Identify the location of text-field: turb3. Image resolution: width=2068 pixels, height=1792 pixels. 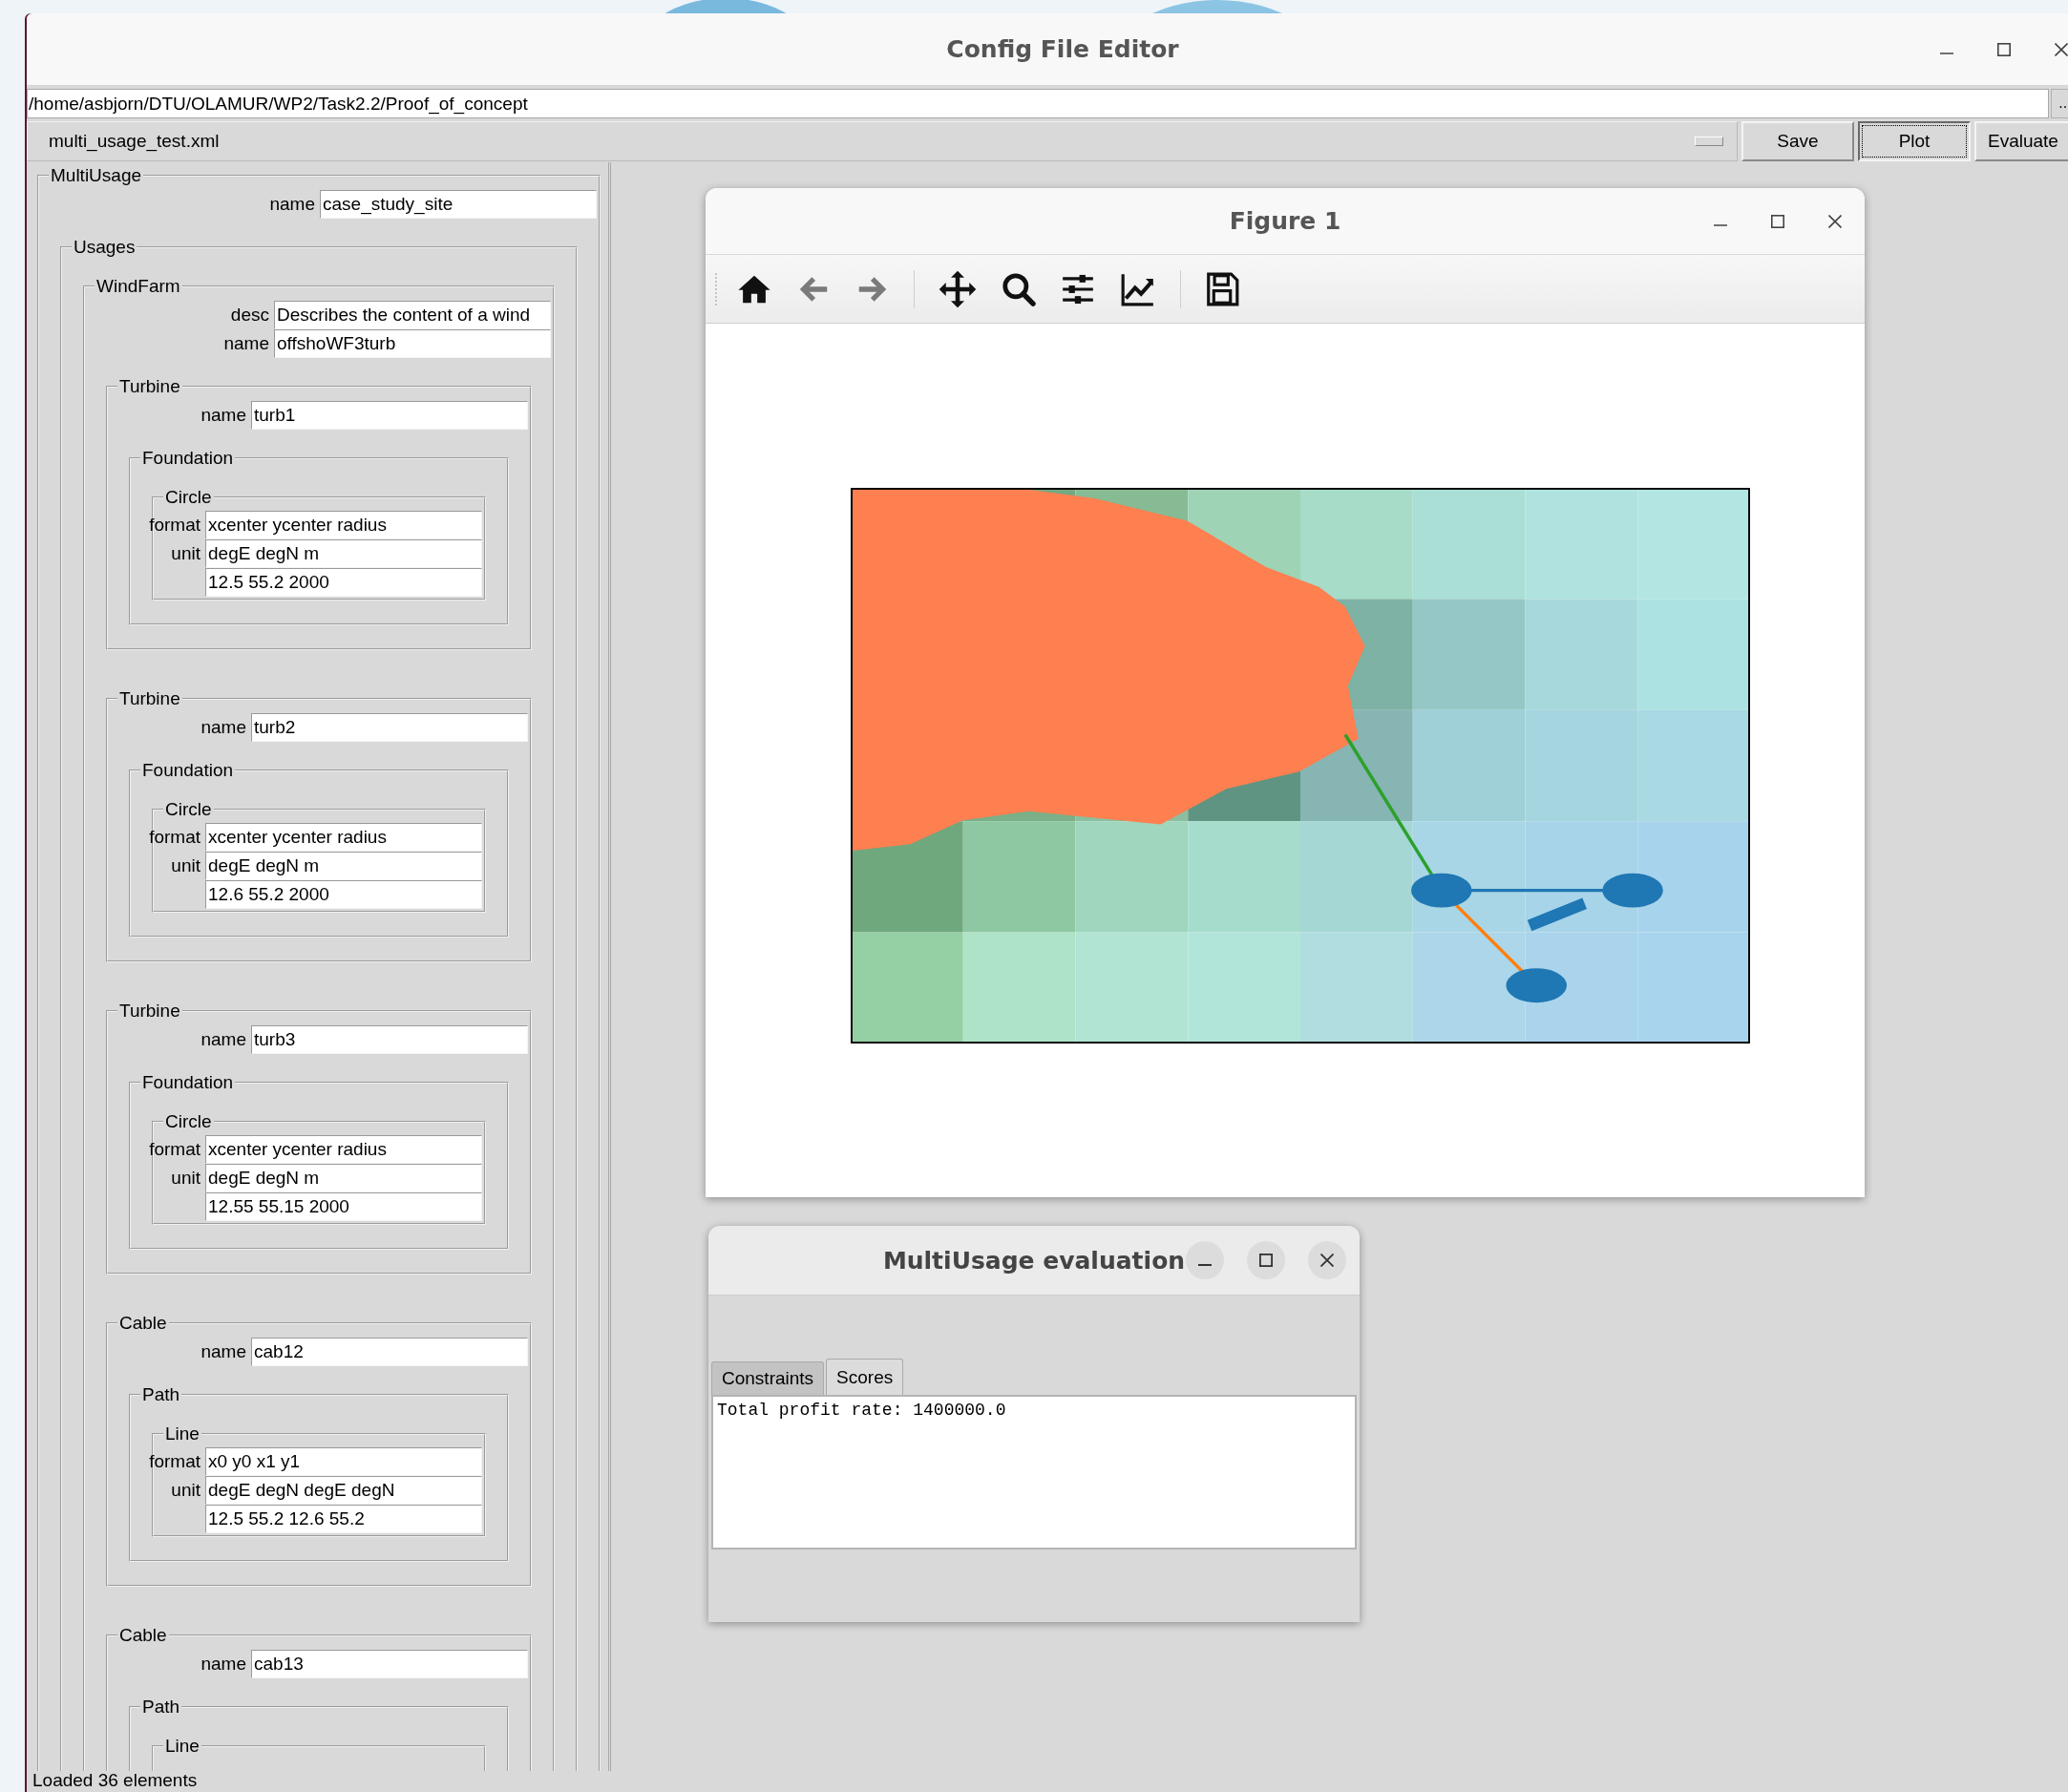
(389, 1039).